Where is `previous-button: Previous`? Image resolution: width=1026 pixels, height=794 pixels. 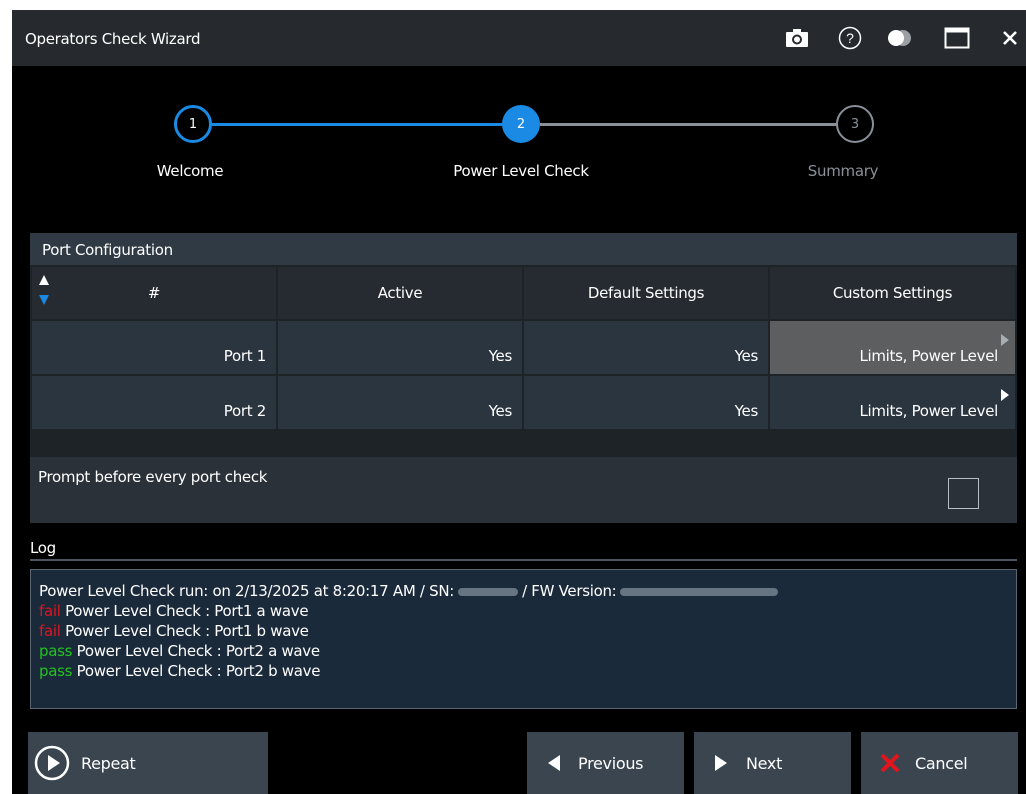 previous-button: Previous is located at coordinates (605, 763).